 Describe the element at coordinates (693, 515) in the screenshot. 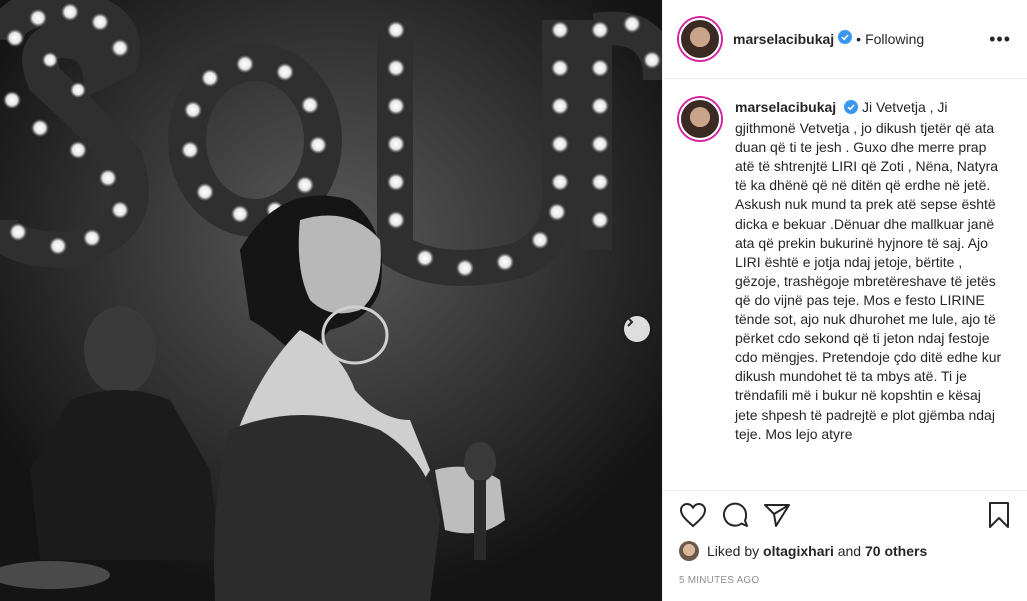

I see `heart-icon` at that location.